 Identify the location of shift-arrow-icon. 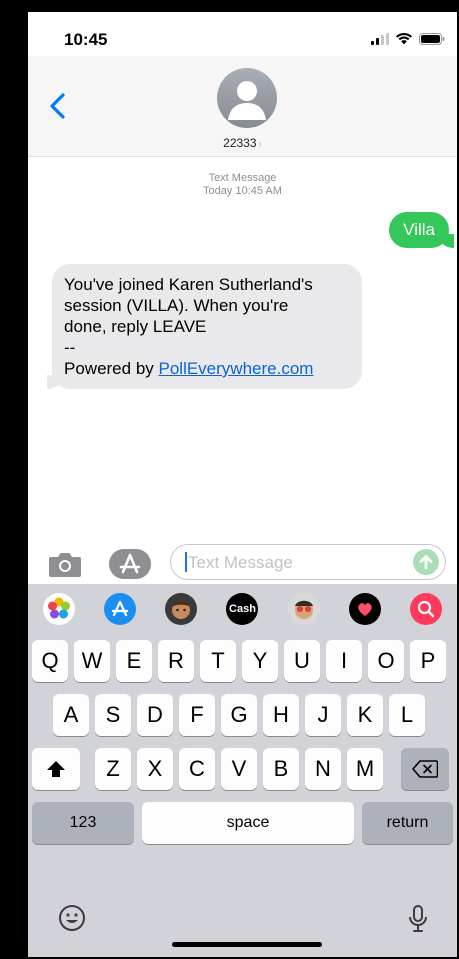
(56, 769).